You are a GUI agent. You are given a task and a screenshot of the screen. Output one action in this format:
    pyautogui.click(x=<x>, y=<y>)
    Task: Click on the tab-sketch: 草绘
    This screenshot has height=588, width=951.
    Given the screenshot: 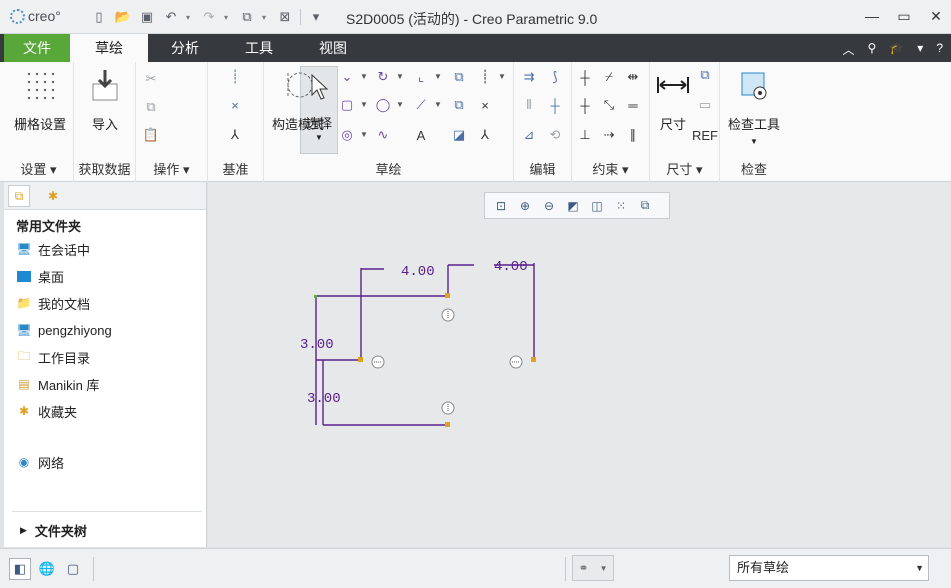 What is the action you would take?
    pyautogui.click(x=109, y=48)
    